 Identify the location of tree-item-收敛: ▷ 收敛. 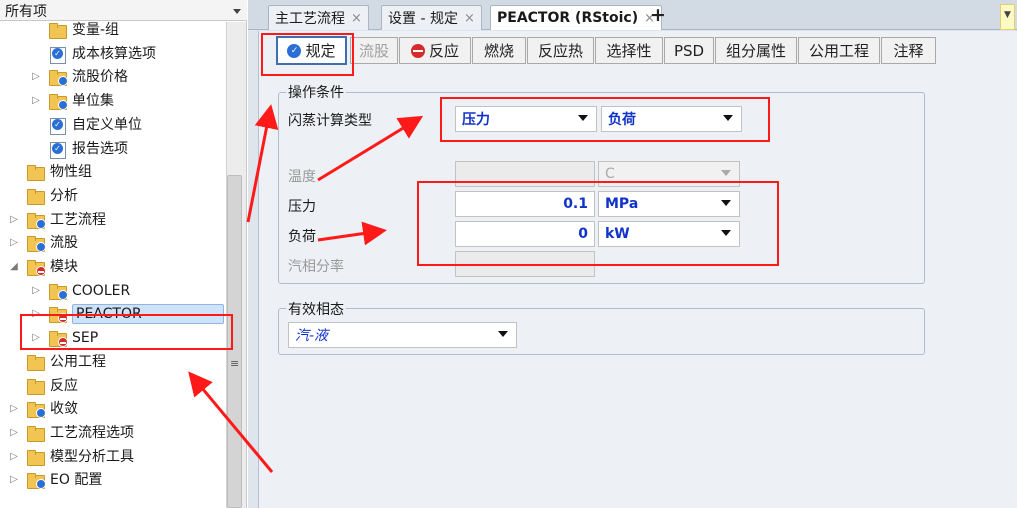
(43, 409).